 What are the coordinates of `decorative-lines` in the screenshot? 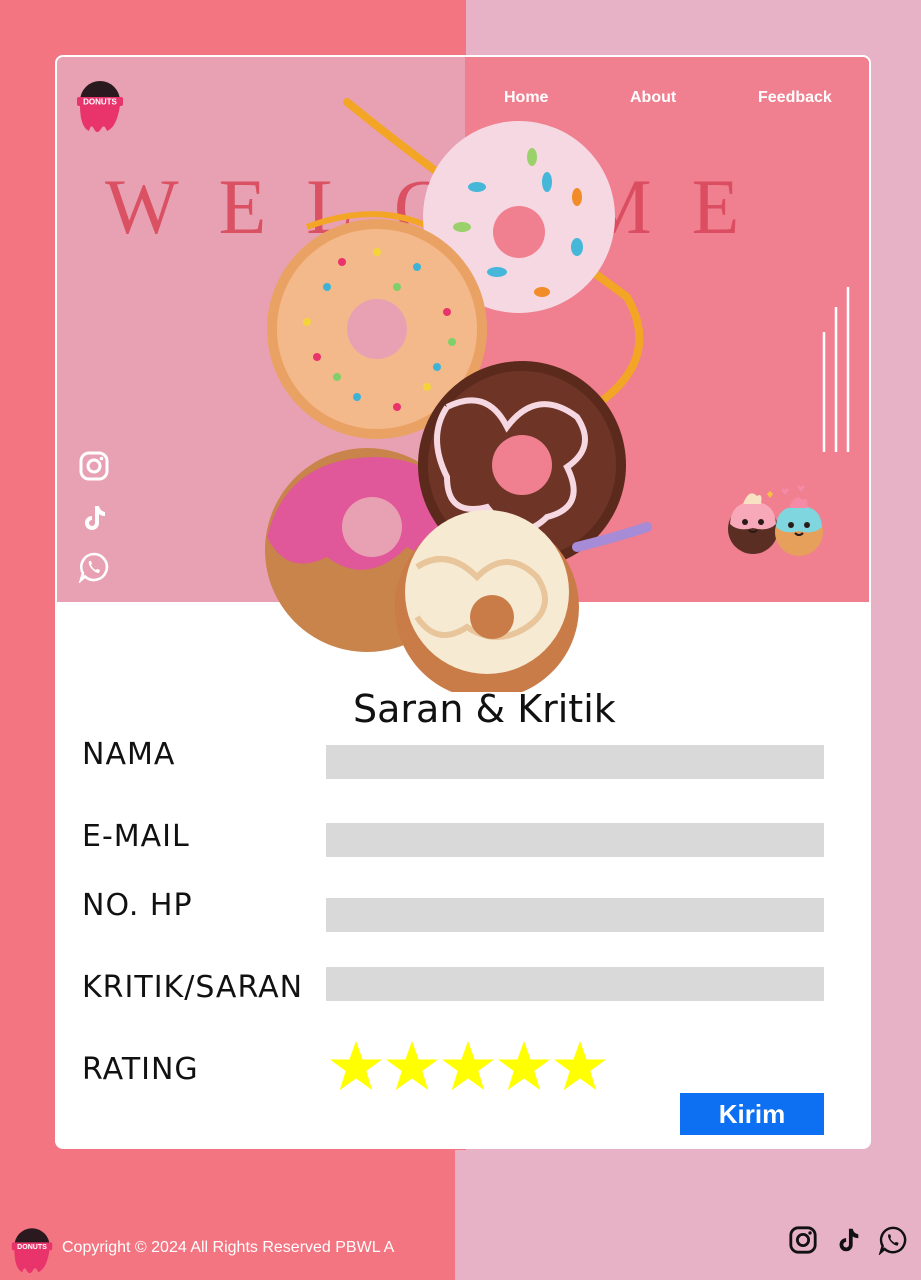 It's located at (836, 369).